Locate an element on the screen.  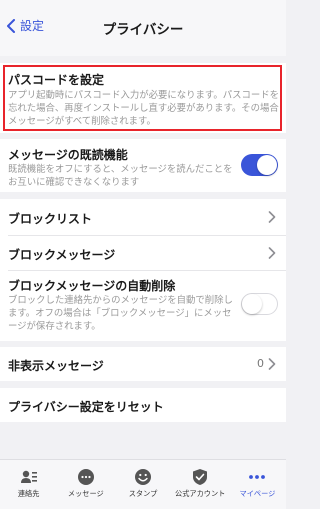
official-account-icon is located at coordinates (200, 477).